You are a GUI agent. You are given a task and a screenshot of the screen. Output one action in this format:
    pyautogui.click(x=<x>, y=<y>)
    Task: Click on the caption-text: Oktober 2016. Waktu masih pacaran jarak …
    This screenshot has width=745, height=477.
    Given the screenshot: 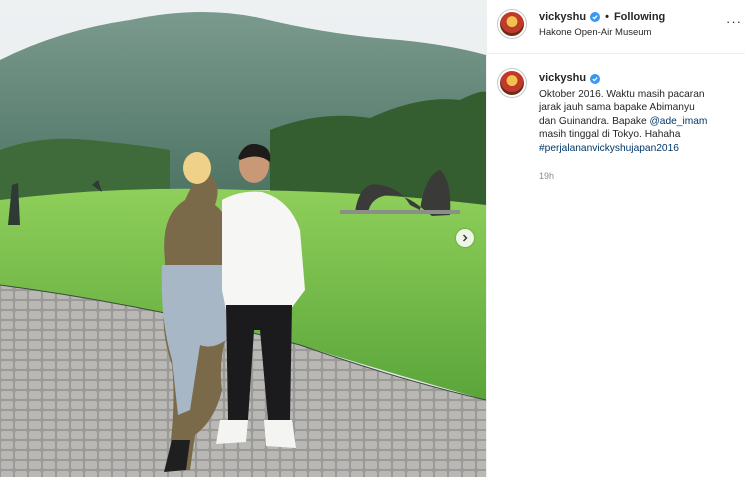 What is the action you would take?
    pyautogui.click(x=639, y=122)
    